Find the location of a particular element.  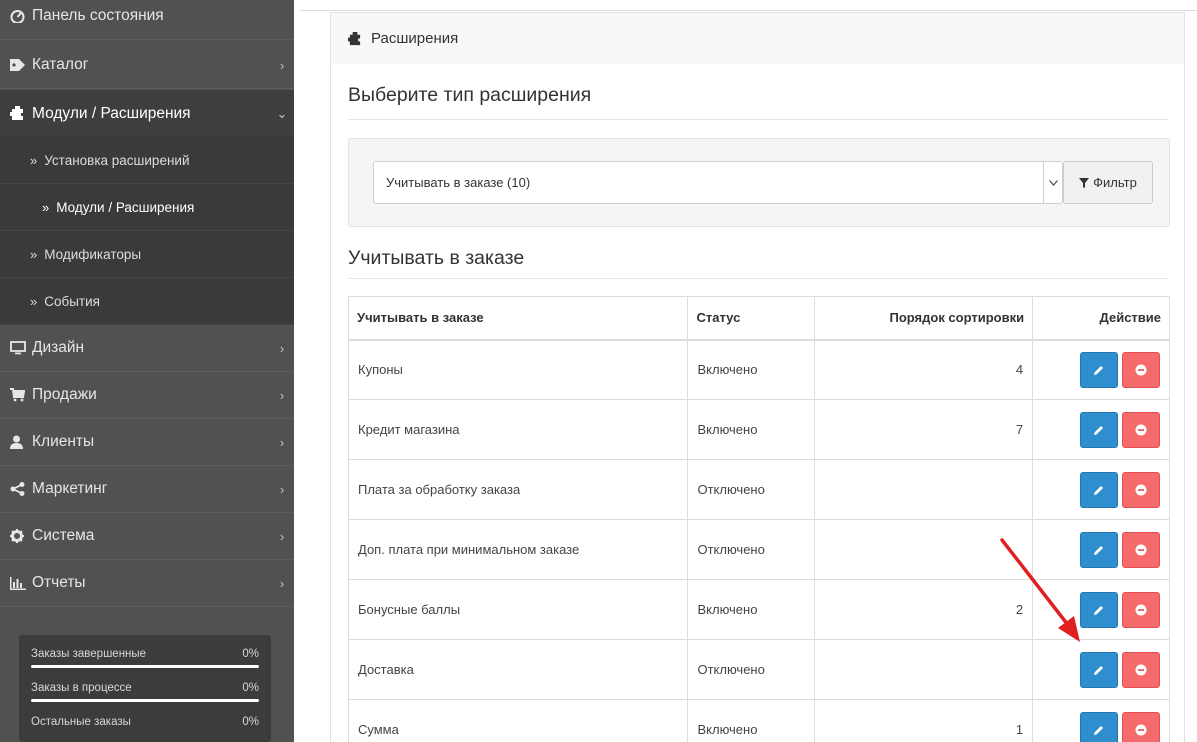

sidebar-item-system: Система › is located at coordinates (147, 536).